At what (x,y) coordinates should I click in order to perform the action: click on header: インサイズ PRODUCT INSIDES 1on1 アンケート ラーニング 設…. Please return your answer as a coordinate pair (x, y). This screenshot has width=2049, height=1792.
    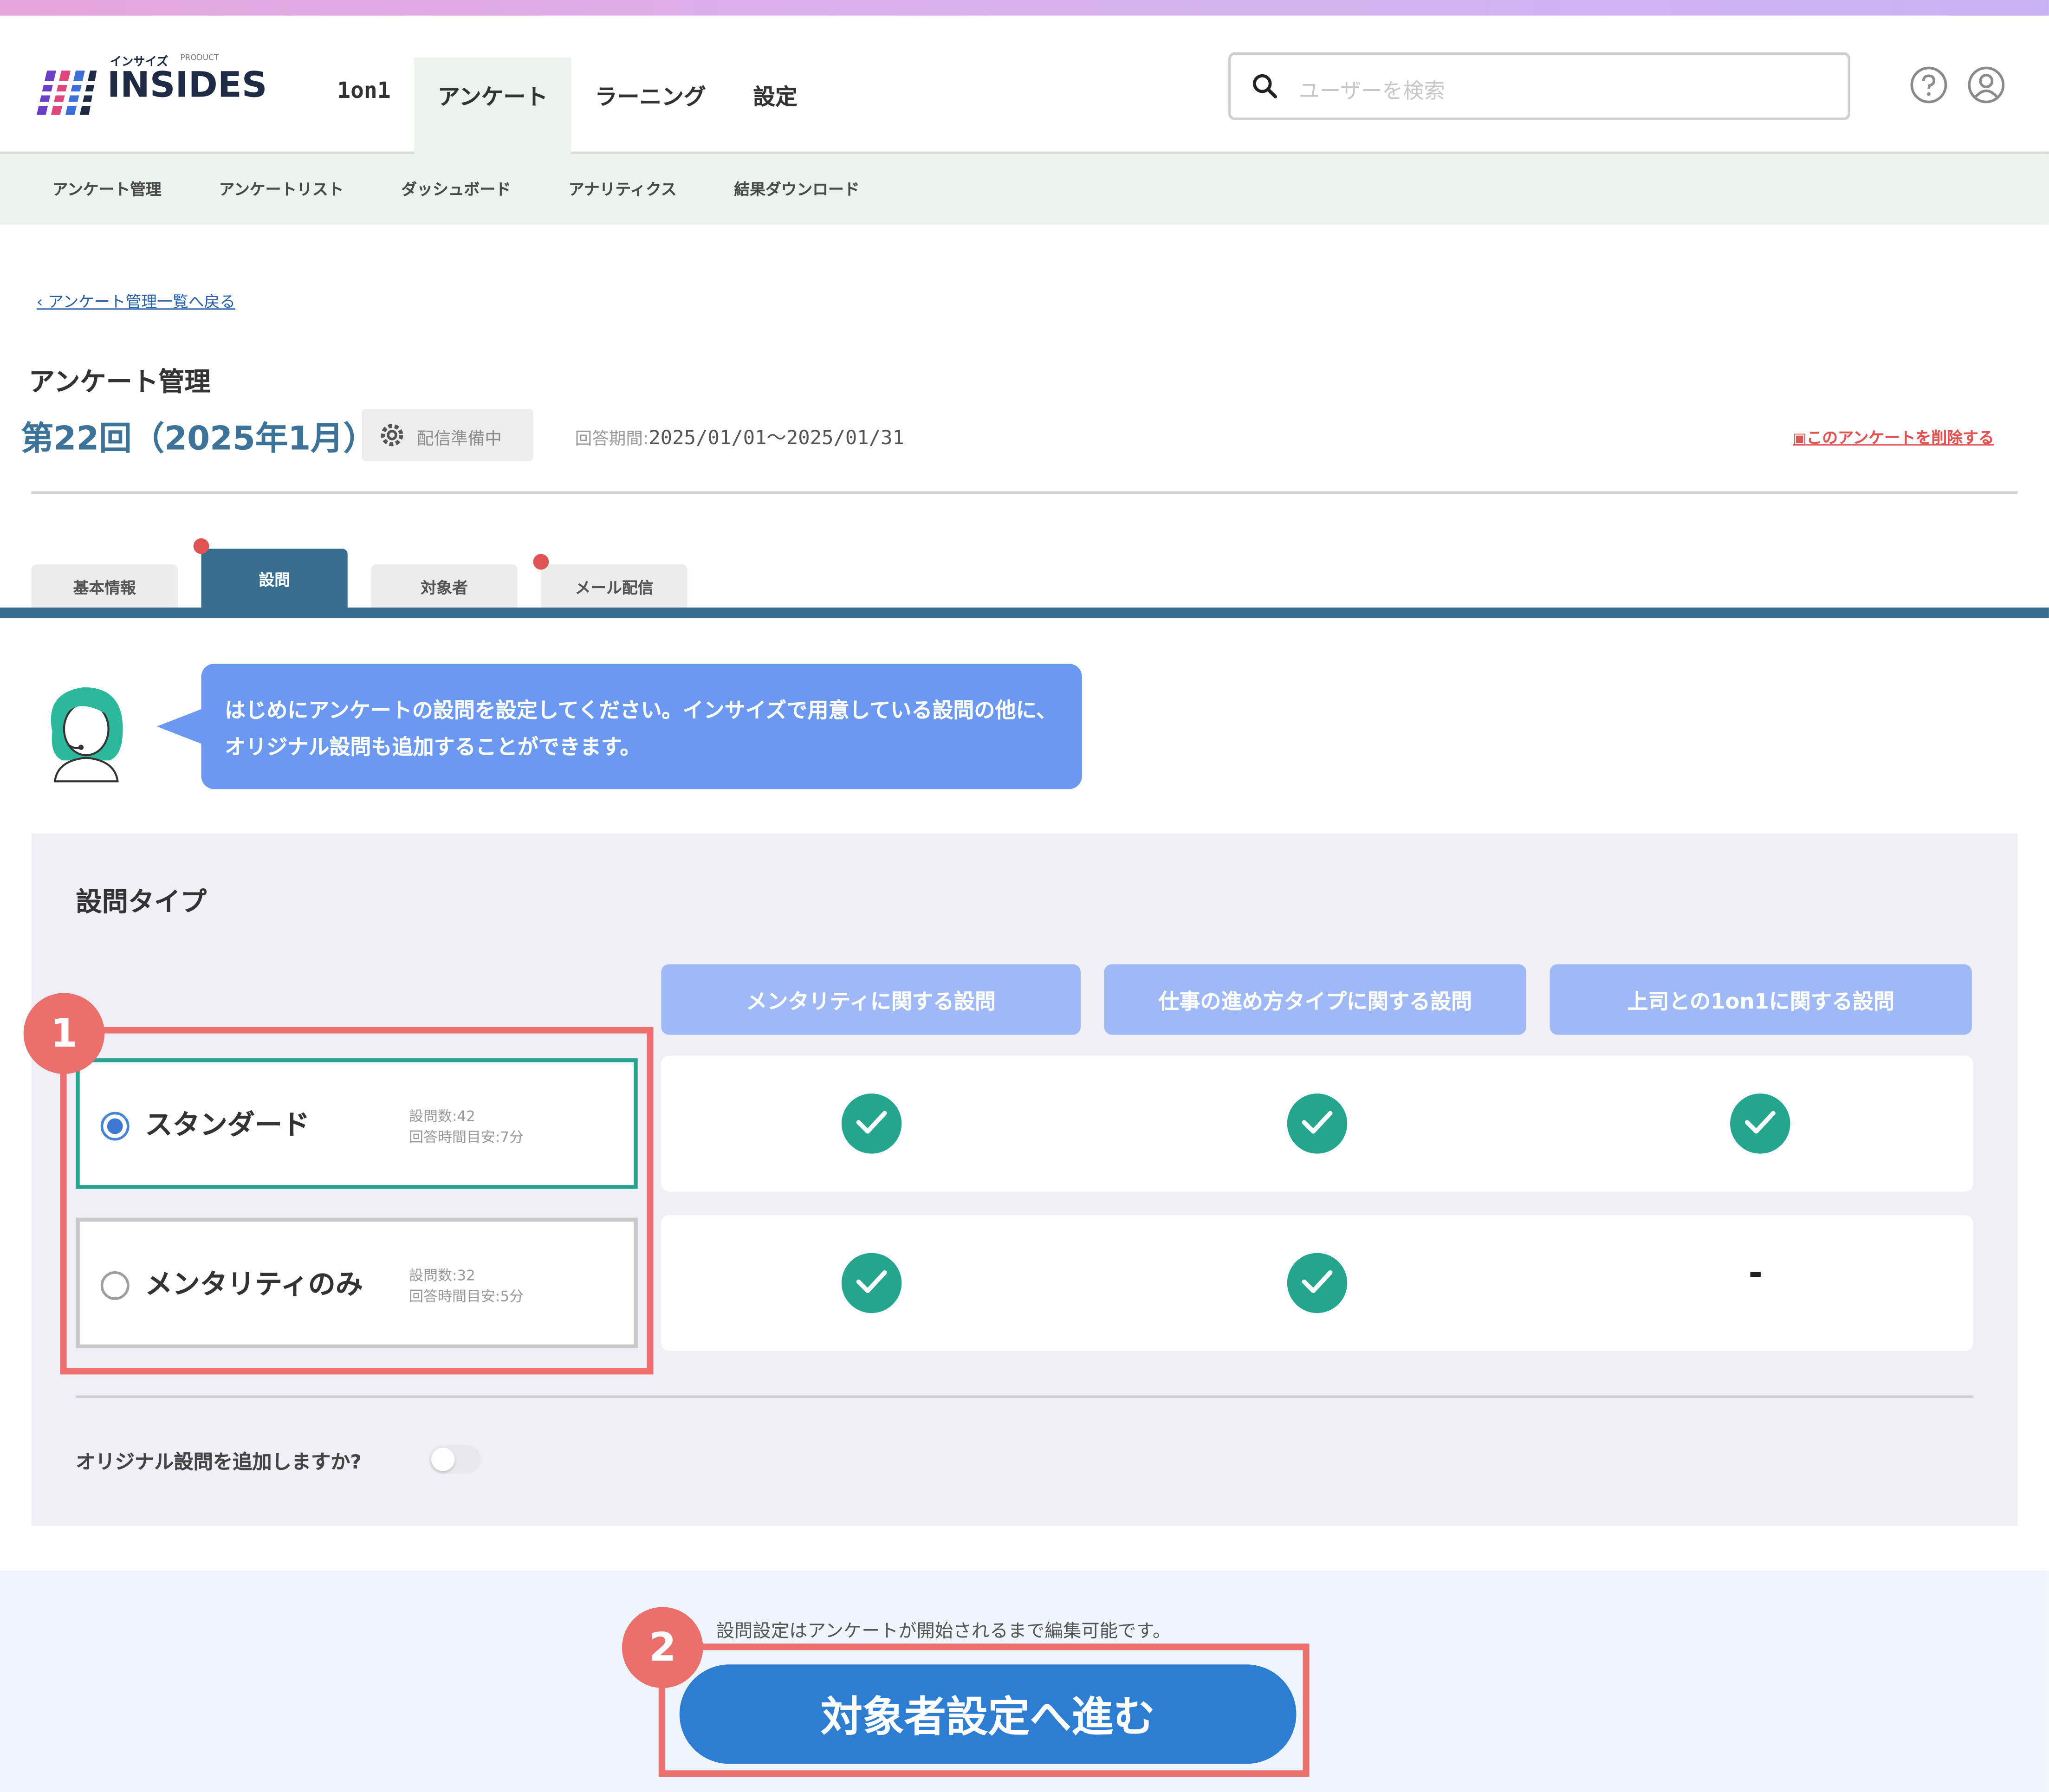
    Looking at the image, I should click on (1024, 85).